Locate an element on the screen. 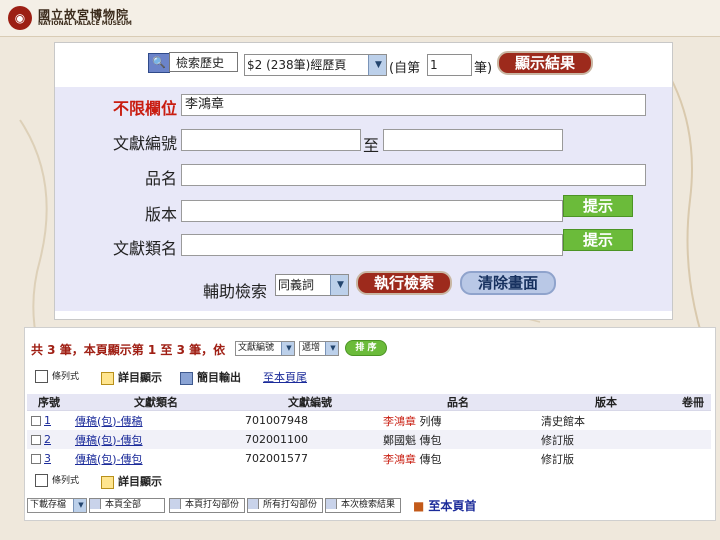 The width and height of the screenshot is (720, 540). execute-search-button: 執行檢索 is located at coordinates (404, 283).